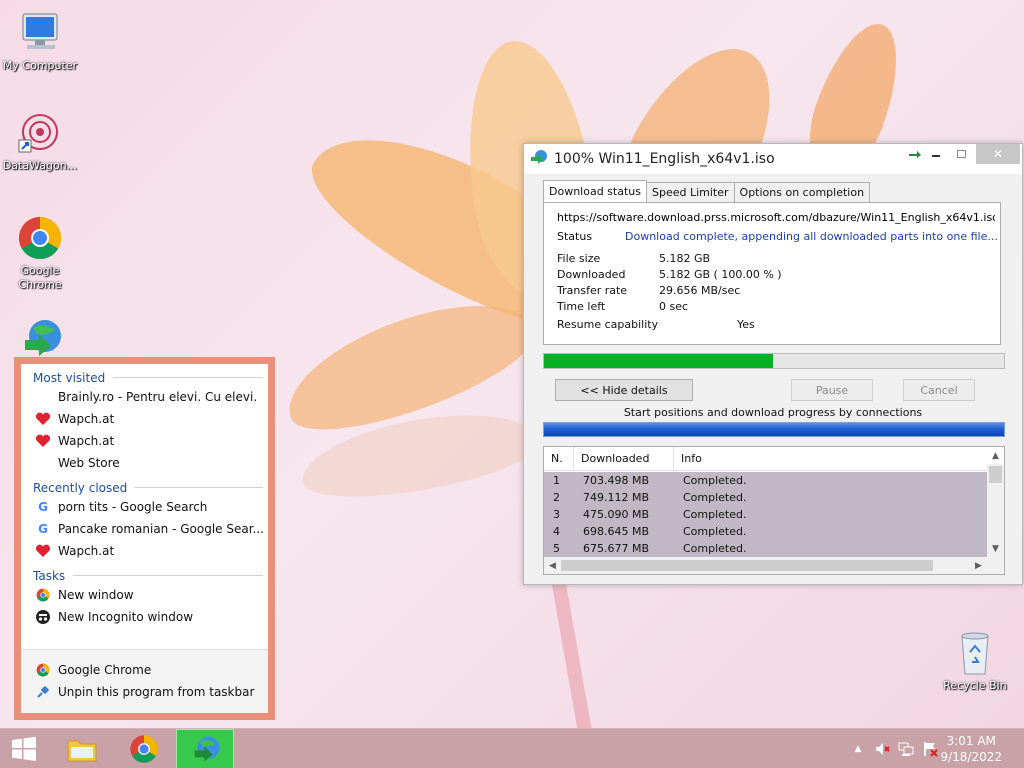 The height and width of the screenshot is (768, 1024). I want to click on cell-downloaded: 475.090 MB, so click(616, 514).